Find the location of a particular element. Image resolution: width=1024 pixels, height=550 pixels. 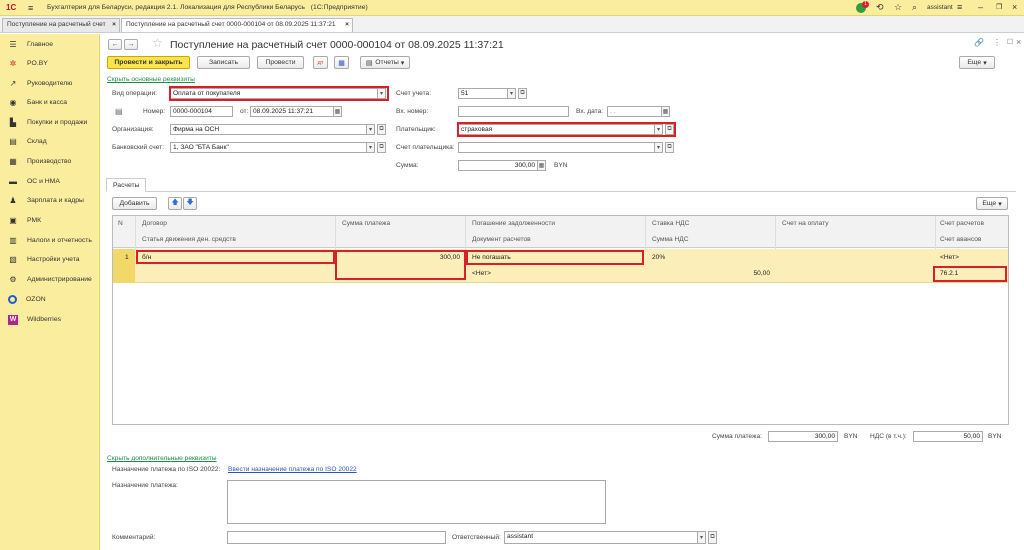

sidebar-item-rmk: ▣ РМК is located at coordinates (50, 220).